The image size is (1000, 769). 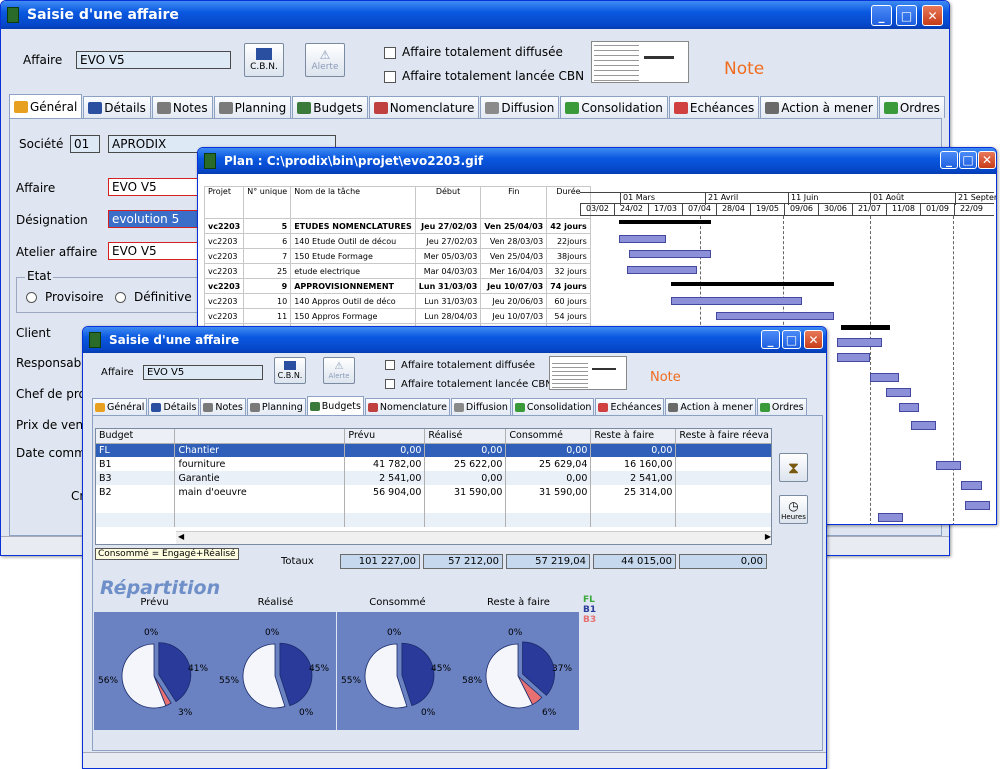 I want to click on budget-cell-realise: 25 622,00, so click(x=465, y=464).